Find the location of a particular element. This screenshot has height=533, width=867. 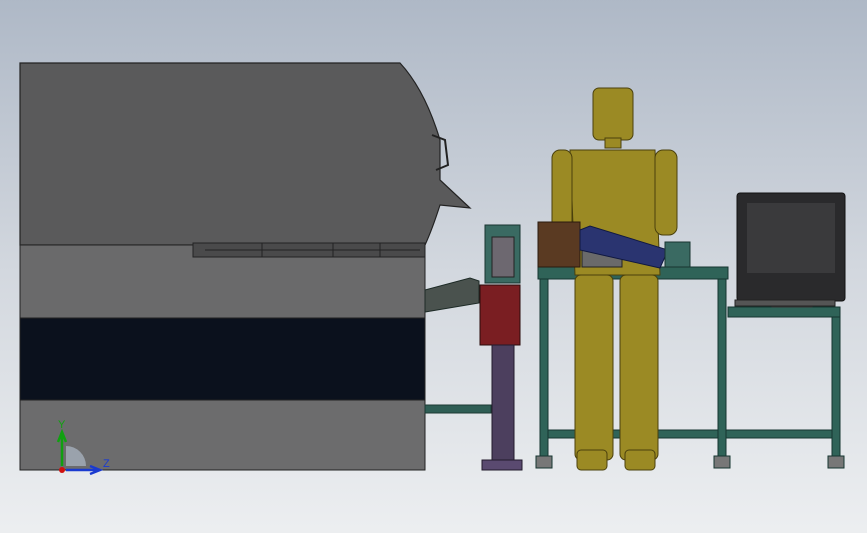

y-axis-label: Y is located at coordinates (62, 425).